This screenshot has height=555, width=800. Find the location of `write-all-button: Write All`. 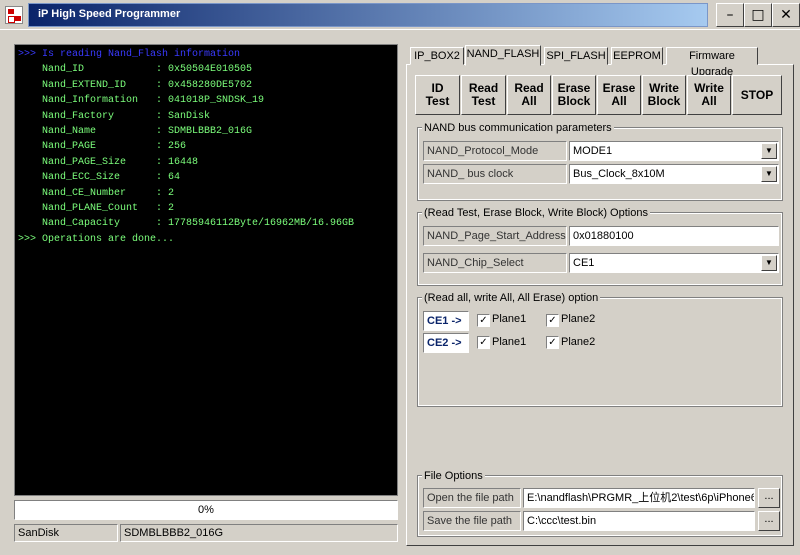

write-all-button: Write All is located at coordinates (709, 95).